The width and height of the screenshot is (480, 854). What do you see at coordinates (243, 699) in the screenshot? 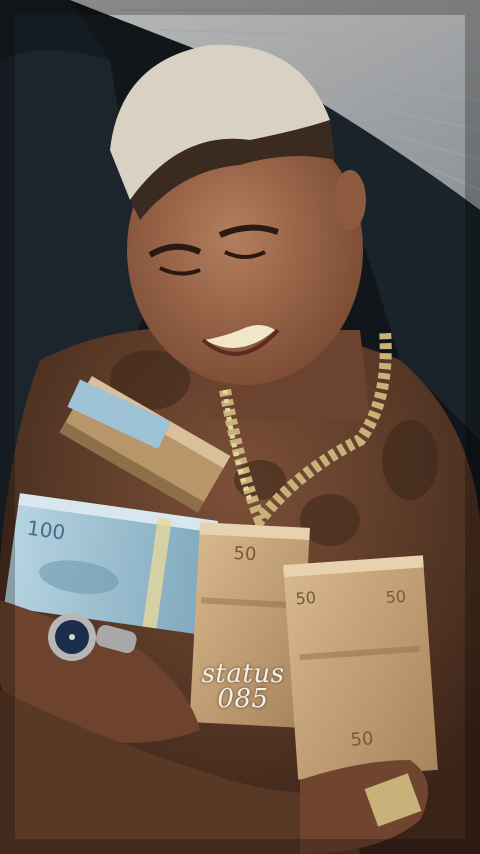
I see `watermark-line-number: 085` at bounding box center [243, 699].